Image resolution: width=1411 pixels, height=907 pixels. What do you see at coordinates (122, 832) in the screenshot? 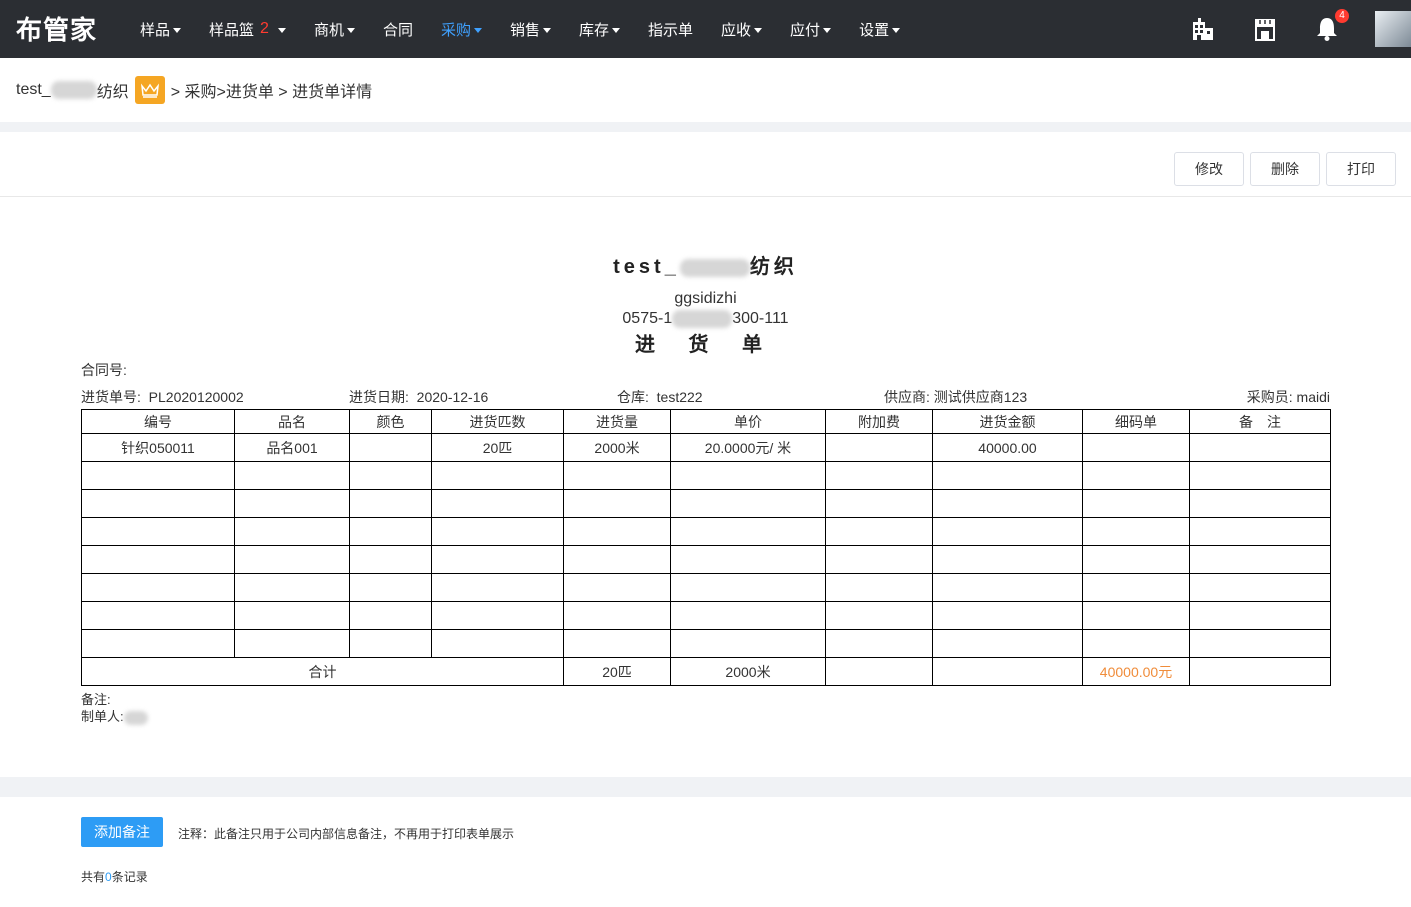
I see `add-remark-button: 添加备注` at bounding box center [122, 832].